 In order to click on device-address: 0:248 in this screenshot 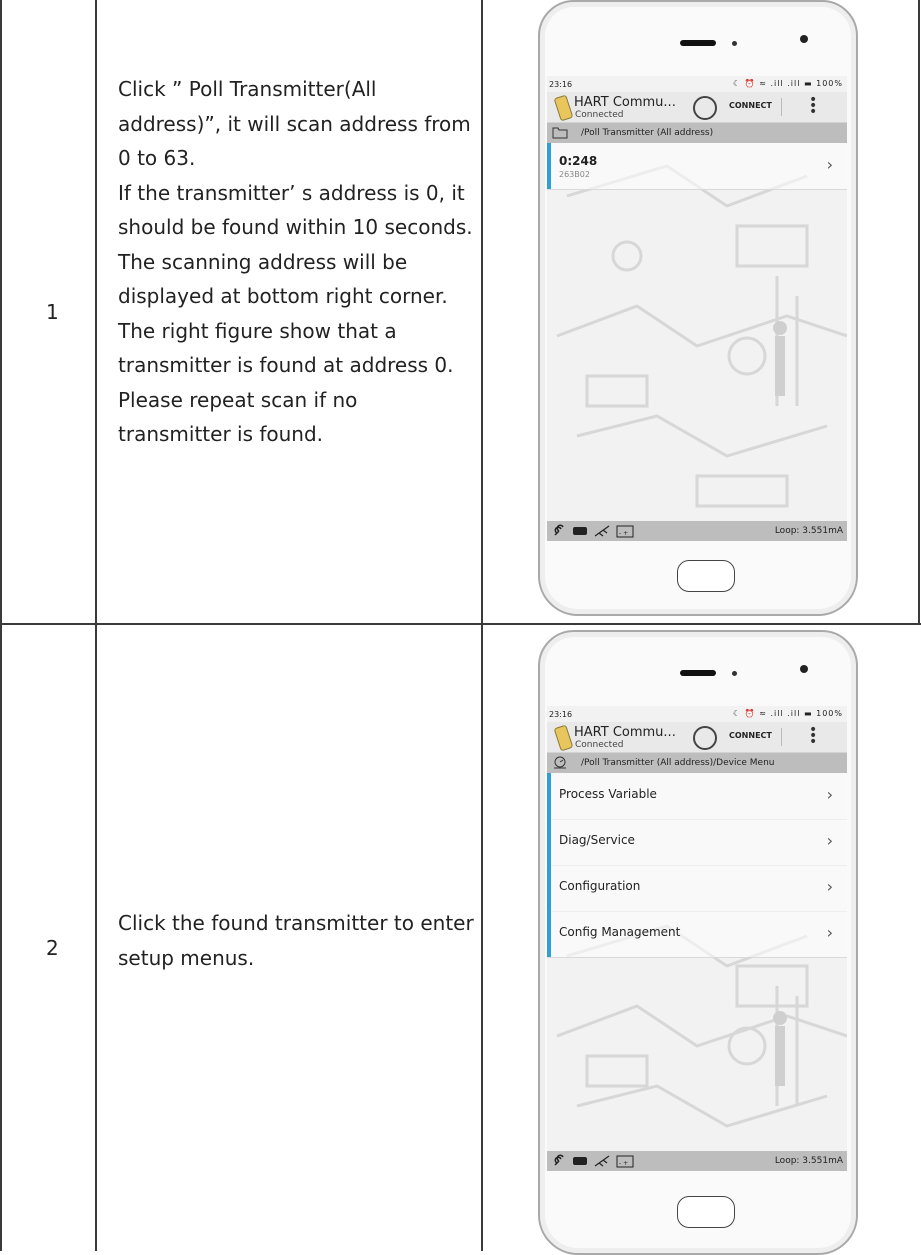, I will do `click(578, 161)`.